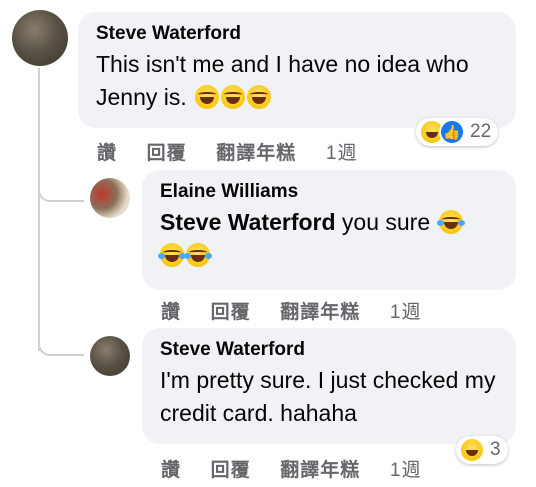  Describe the element at coordinates (330, 239) in the screenshot. I see `comment-text: Steve Waterford you sure` at that location.